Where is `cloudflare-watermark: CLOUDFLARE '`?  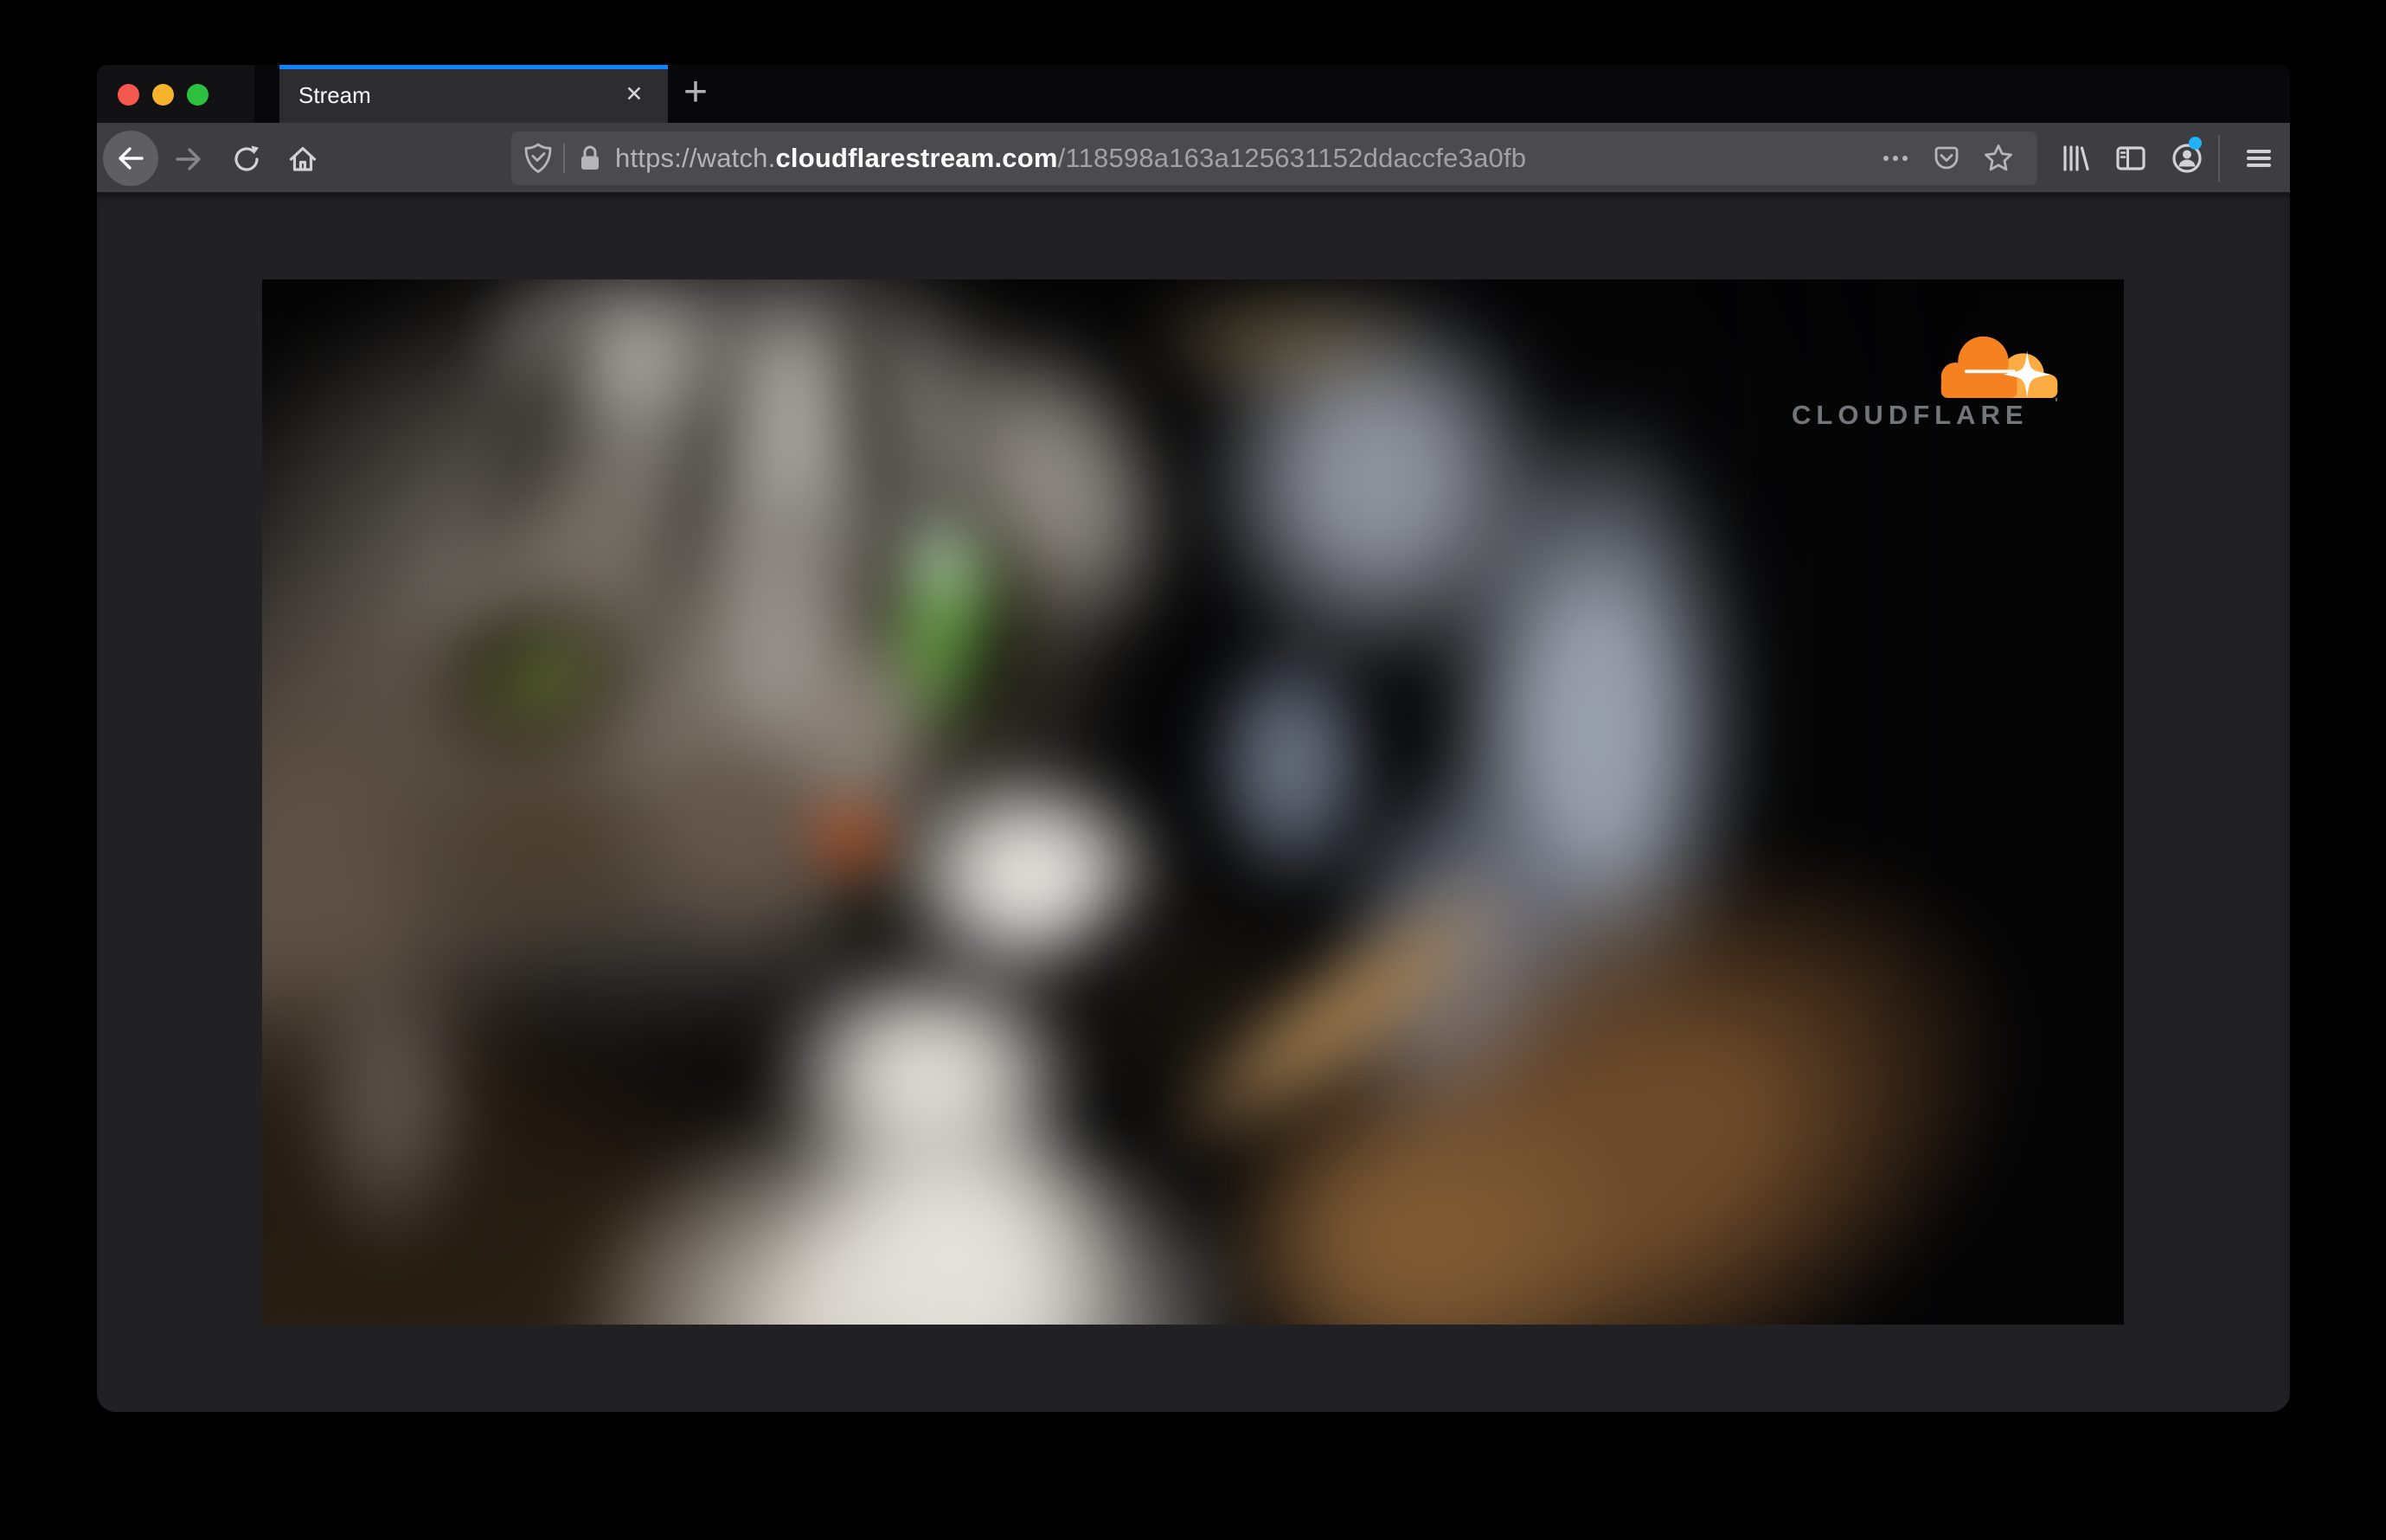 cloudflare-watermark: CLOUDFLARE ' is located at coordinates (1930, 379).